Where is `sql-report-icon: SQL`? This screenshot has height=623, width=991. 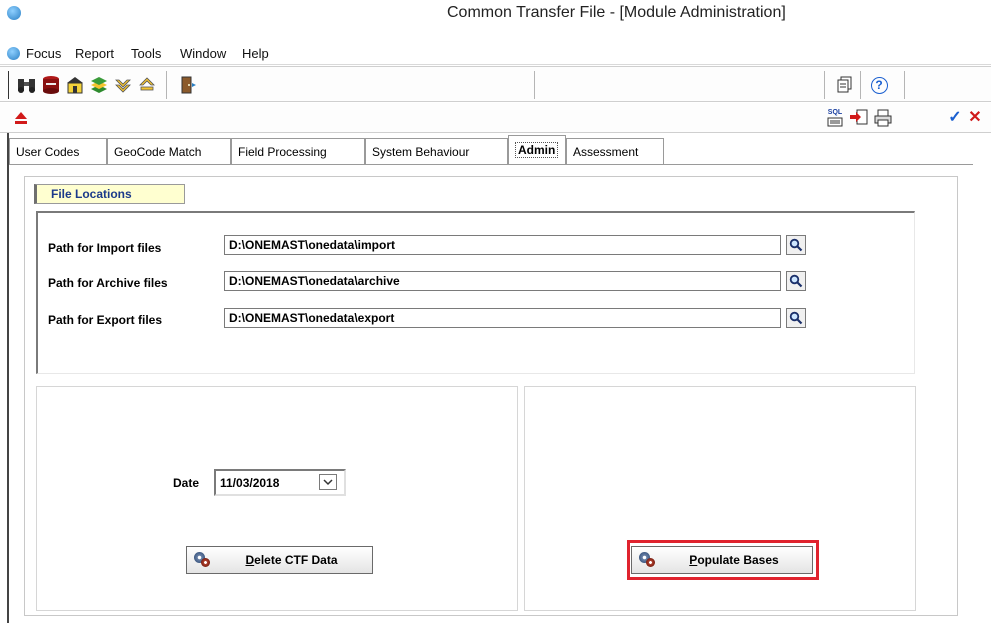
sql-report-icon: SQL is located at coordinates (835, 118).